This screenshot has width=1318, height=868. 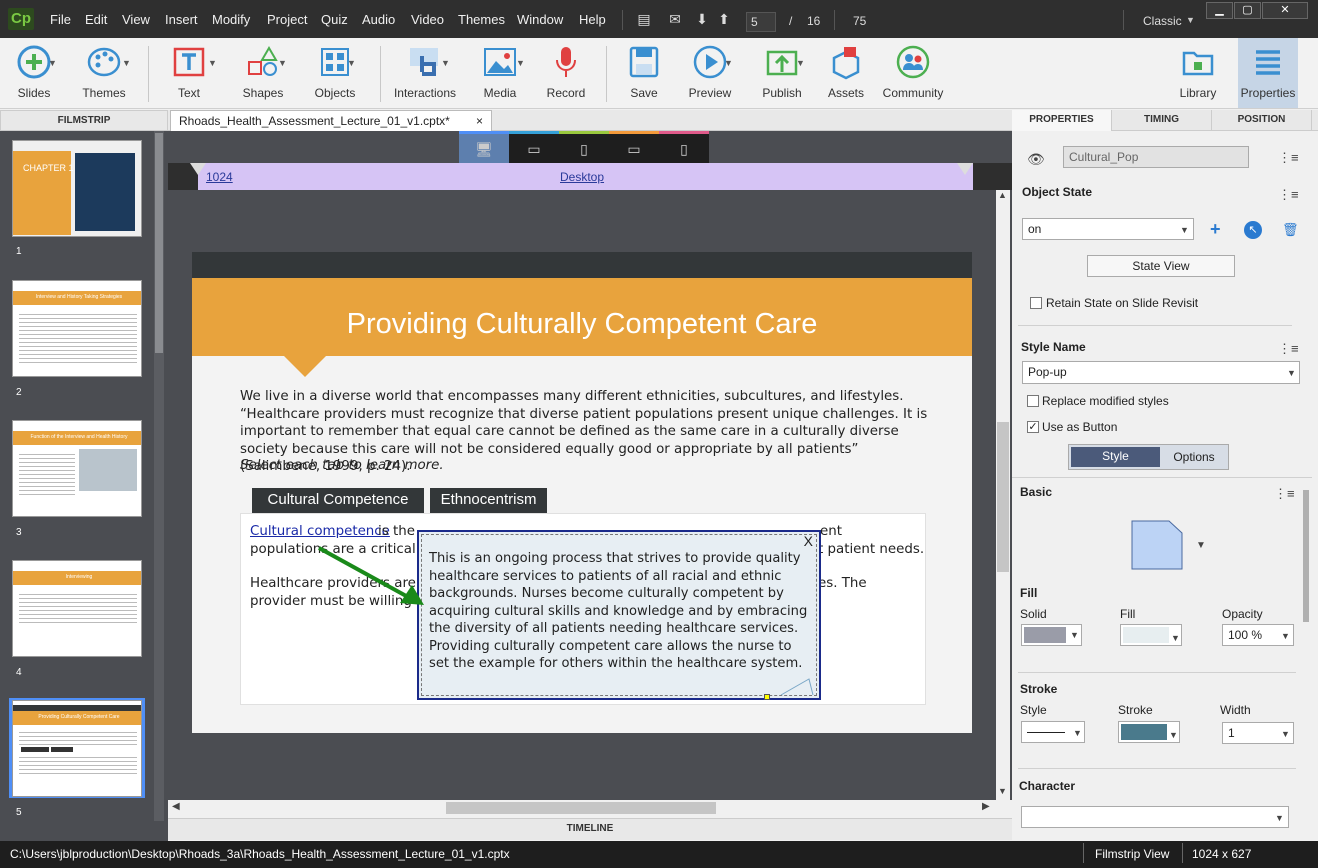 I want to click on breakpoint-ruler: 1024 Desktop, so click(x=585, y=176).